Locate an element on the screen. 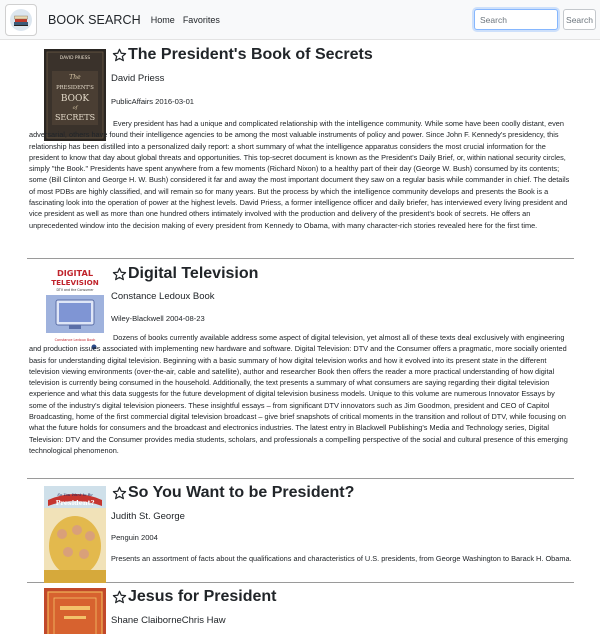  book-title-row: The President's Book of Secrets is located at coordinates (242, 55).